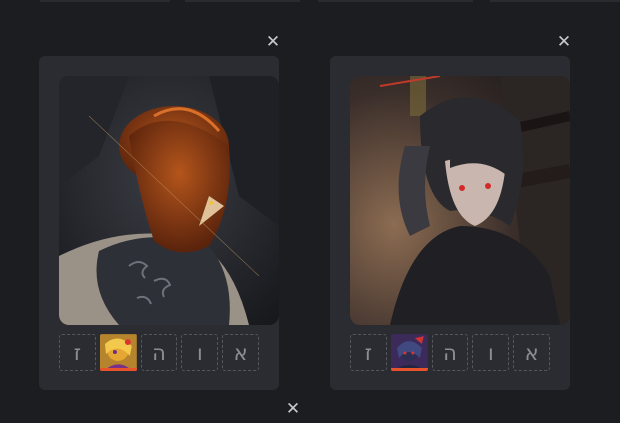  What do you see at coordinates (564, 42) in the screenshot?
I see `close-card-2-button: ✕` at bounding box center [564, 42].